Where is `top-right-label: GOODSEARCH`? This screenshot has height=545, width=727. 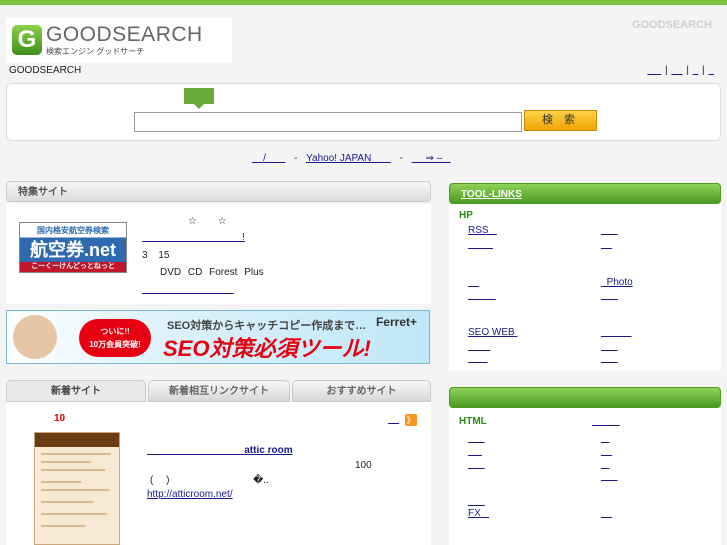 top-right-label: GOODSEARCH is located at coordinates (671, 25).